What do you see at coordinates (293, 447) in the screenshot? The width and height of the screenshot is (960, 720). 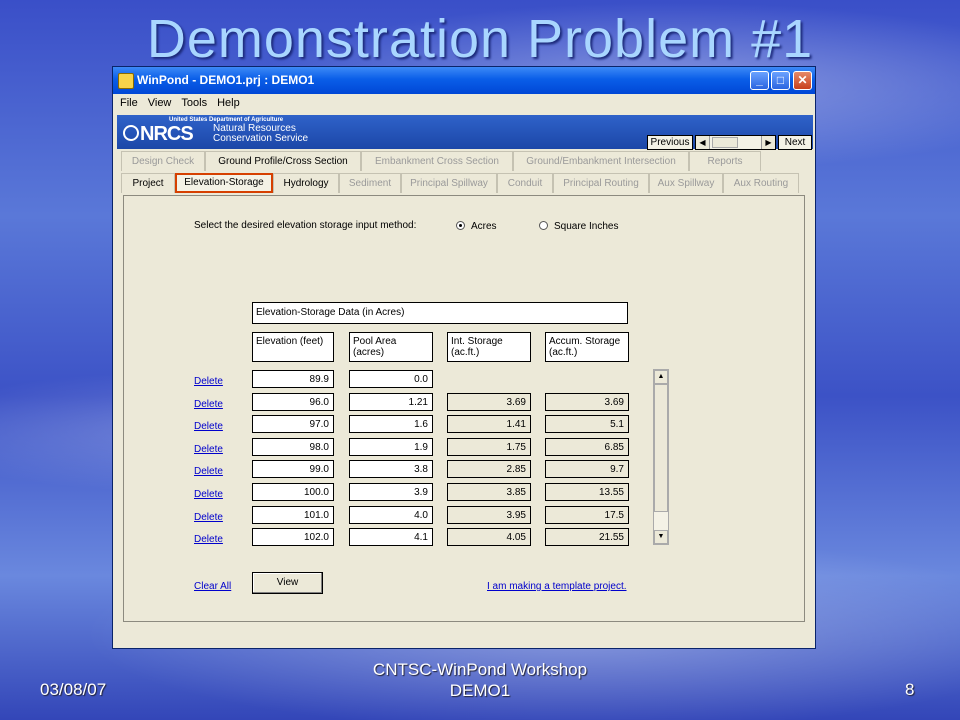 I see `elevation-input: 98.0` at bounding box center [293, 447].